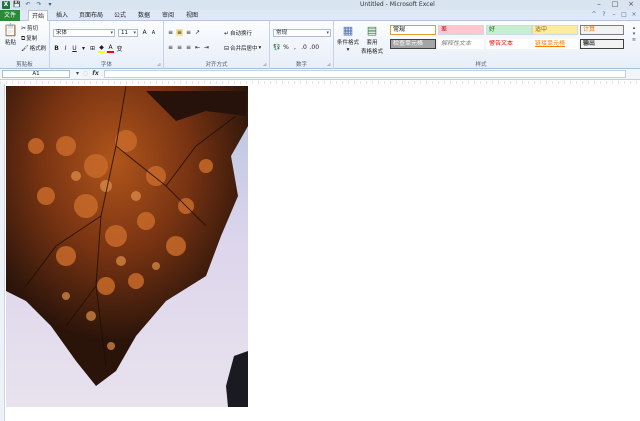 The height and width of the screenshot is (421, 640). What do you see at coordinates (56, 48) in the screenshot?
I see `bold-button: B` at bounding box center [56, 48].